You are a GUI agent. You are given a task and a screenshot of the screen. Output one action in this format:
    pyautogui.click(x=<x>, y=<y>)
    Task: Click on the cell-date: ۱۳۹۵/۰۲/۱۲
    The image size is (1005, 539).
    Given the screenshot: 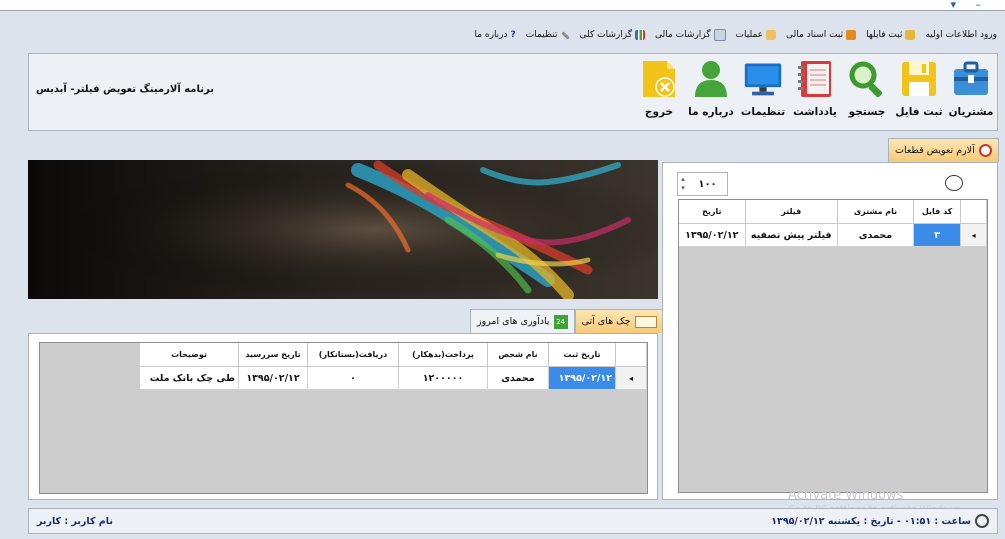 What is the action you would take?
    pyautogui.click(x=712, y=235)
    